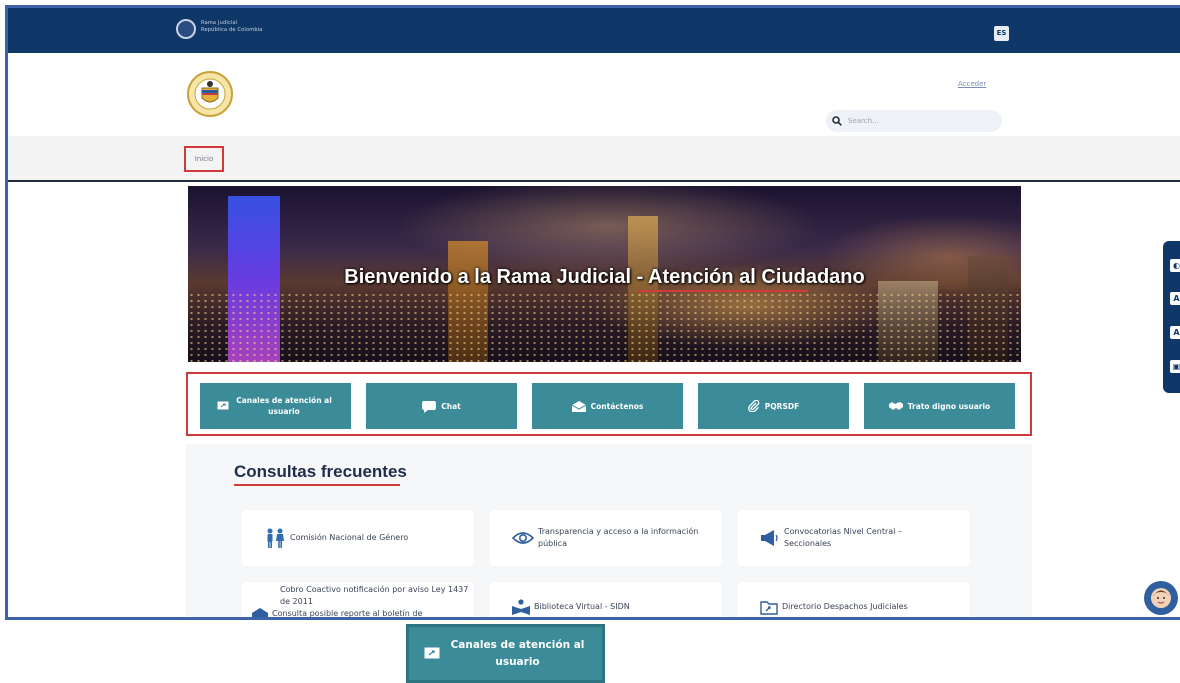 Image resolution: width=1180 pixels, height=683 pixels. I want to click on contrast-toggle-icon: ◐, so click(1175, 265).